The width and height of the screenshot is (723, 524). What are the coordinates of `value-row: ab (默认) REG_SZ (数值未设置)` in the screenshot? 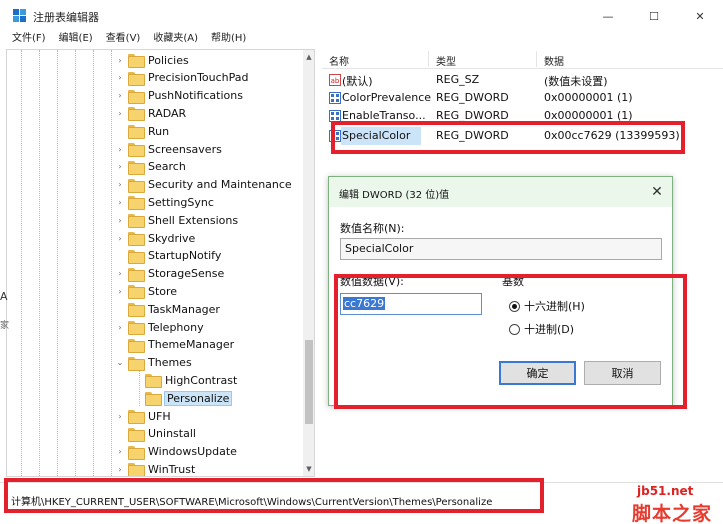 It's located at (522, 80).